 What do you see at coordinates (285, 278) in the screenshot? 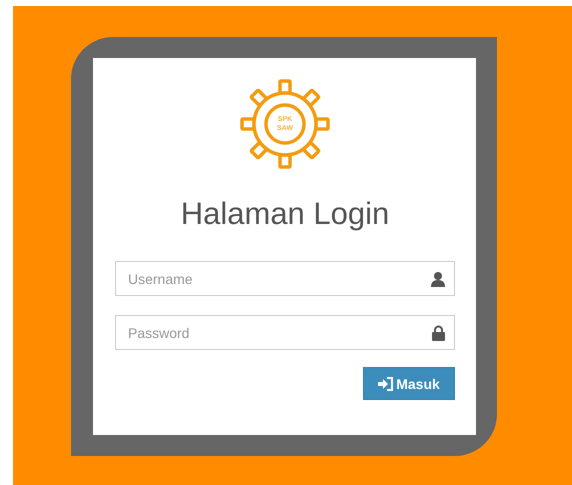
I see `input-field: Username` at bounding box center [285, 278].